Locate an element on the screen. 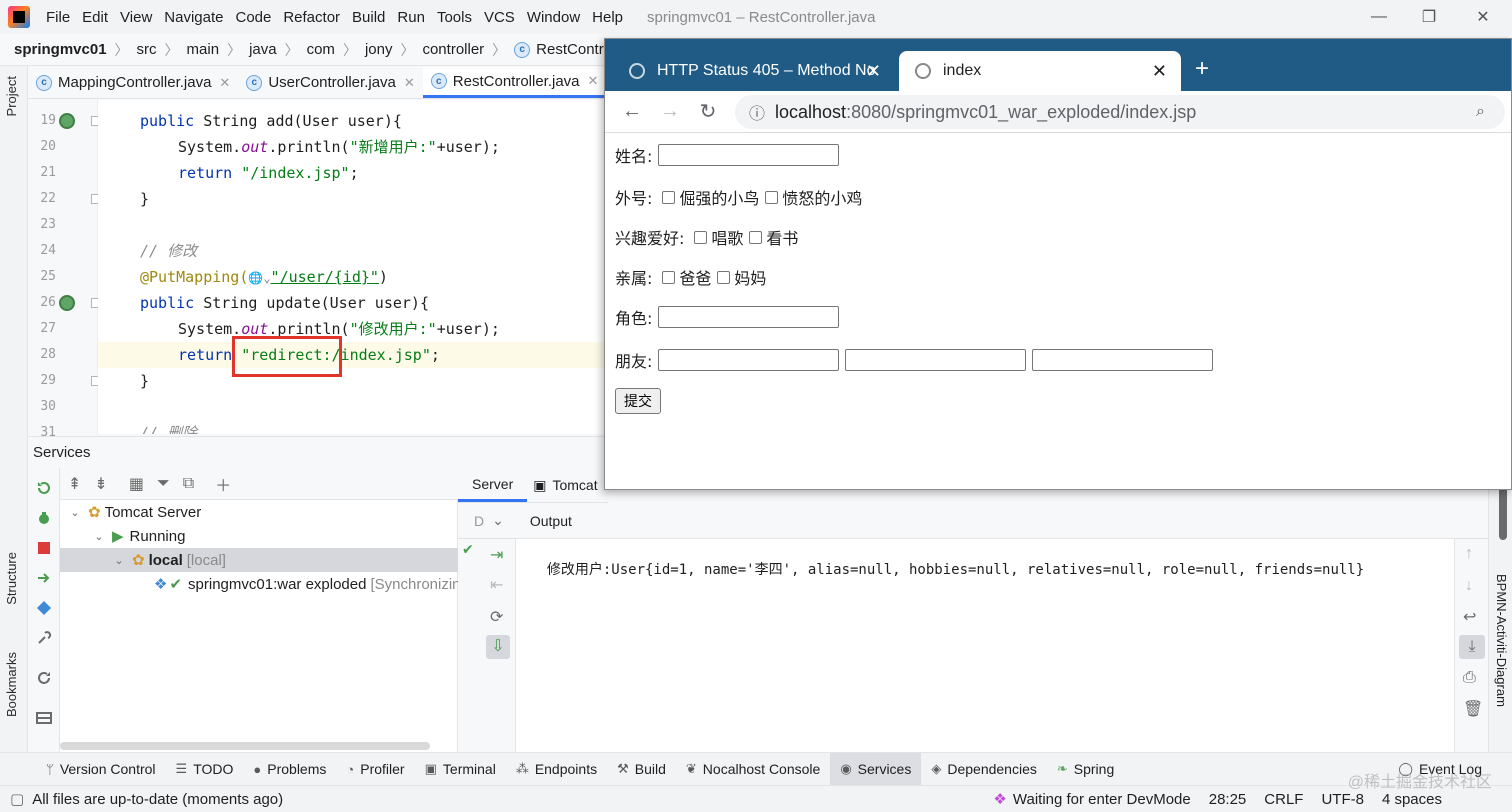 The width and height of the screenshot is (1512, 812). menu-navigate: Navigate is located at coordinates (193, 17).